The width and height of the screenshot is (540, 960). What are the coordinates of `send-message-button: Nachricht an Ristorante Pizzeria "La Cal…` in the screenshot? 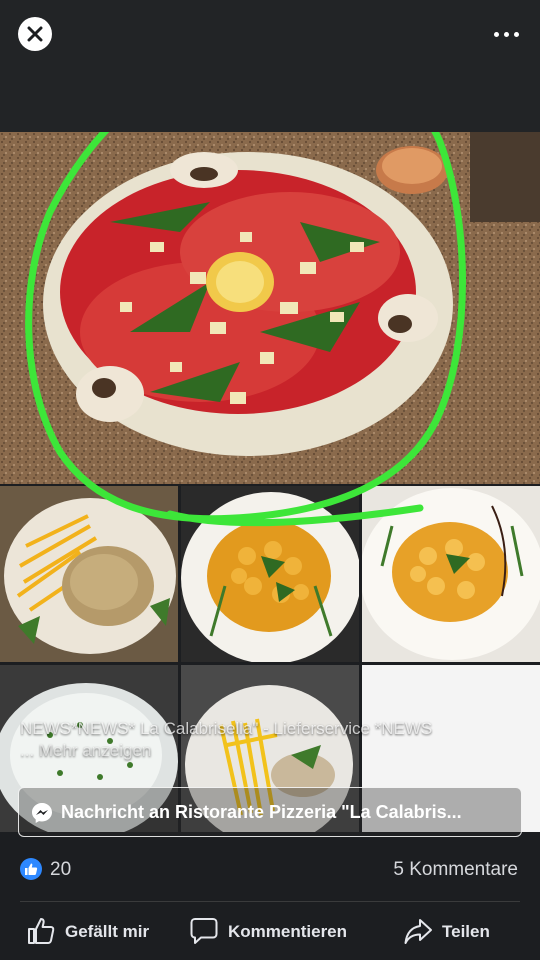 It's located at (270, 812).